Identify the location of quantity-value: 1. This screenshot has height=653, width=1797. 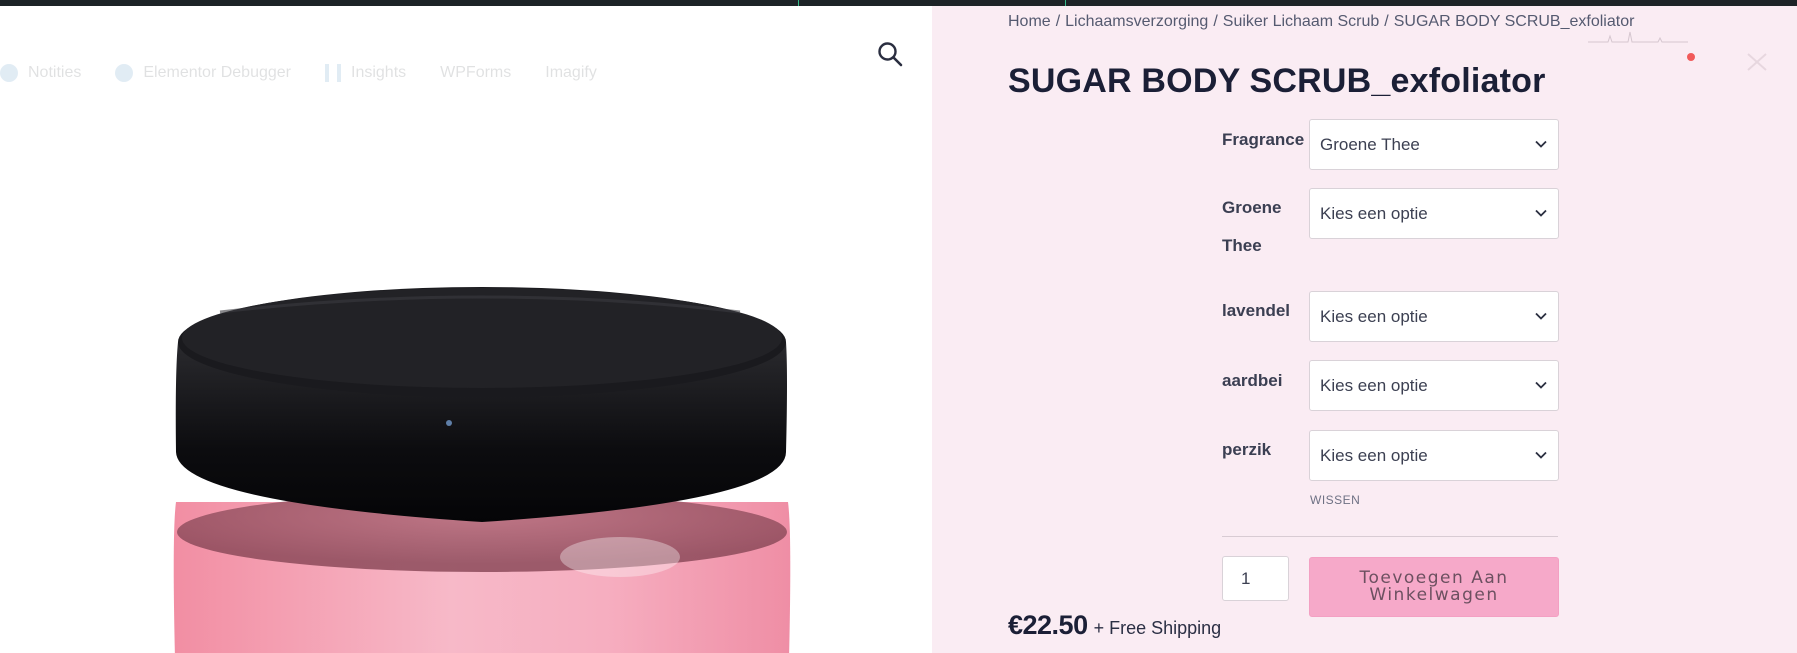
(1246, 578).